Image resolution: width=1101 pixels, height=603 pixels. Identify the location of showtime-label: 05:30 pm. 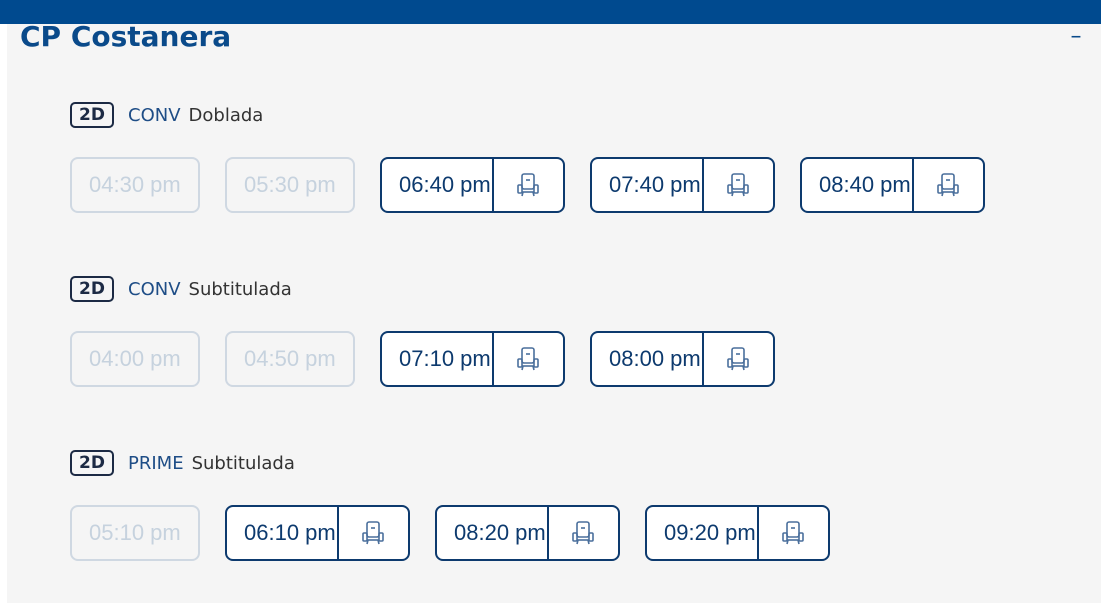
(290, 184).